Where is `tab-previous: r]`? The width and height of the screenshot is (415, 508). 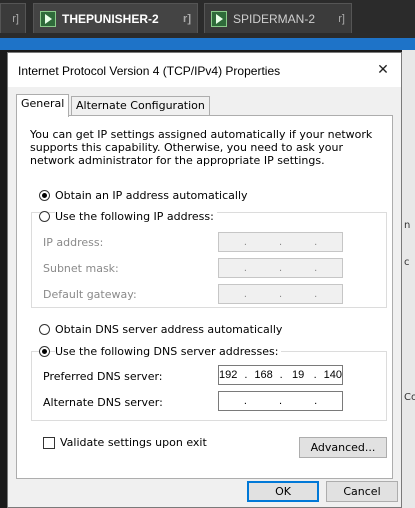
tab-previous: r] is located at coordinates (13, 18).